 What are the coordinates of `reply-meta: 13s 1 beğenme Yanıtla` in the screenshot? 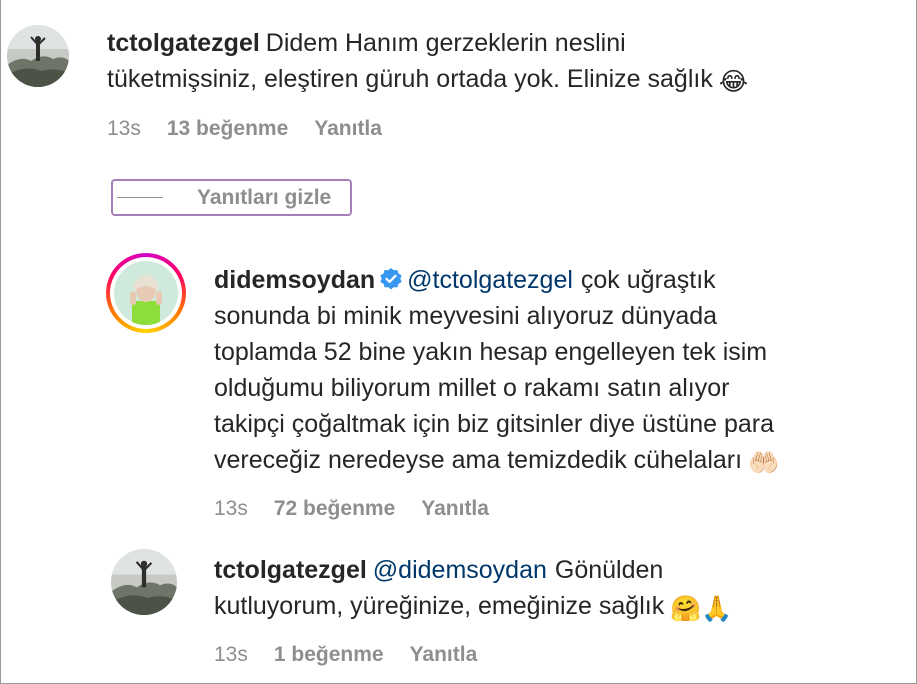 It's located at (345, 655).